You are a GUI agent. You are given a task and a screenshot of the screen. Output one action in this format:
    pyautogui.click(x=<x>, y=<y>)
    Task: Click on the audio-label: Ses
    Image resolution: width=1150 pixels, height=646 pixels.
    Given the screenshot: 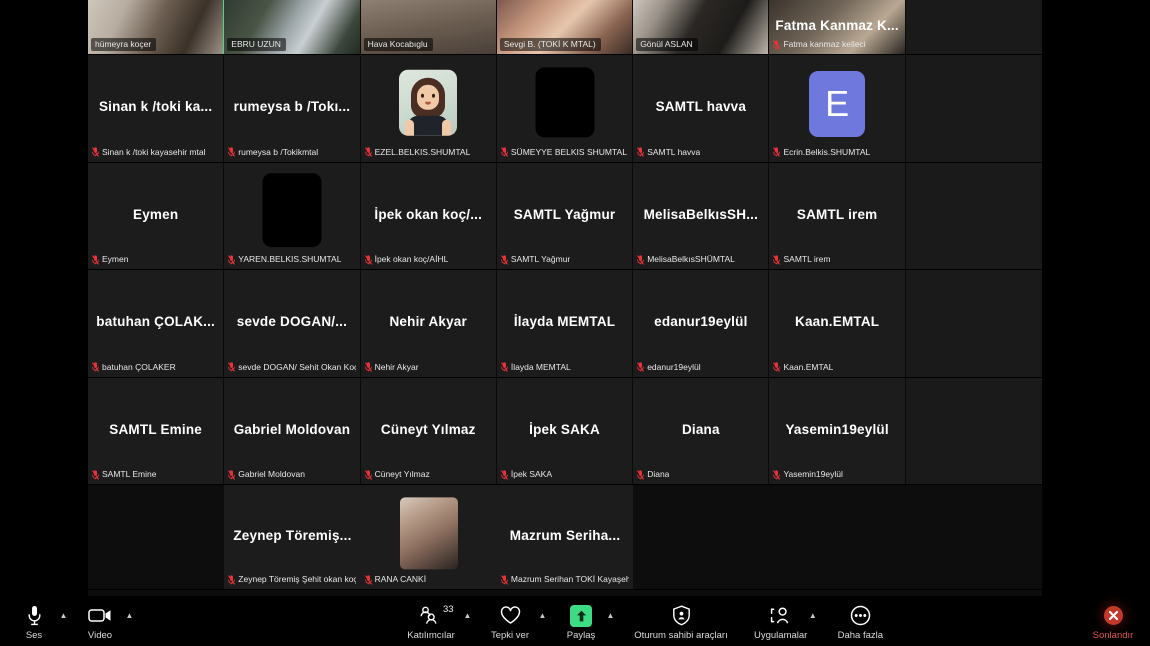 What is the action you would take?
    pyautogui.click(x=34, y=635)
    